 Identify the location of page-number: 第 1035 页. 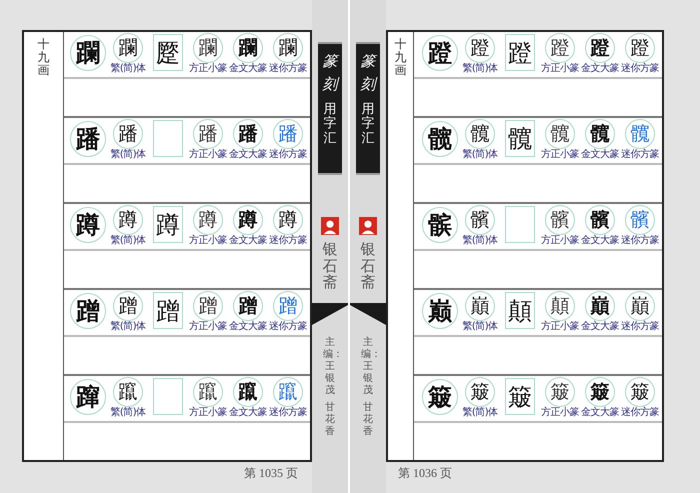
(271, 473).